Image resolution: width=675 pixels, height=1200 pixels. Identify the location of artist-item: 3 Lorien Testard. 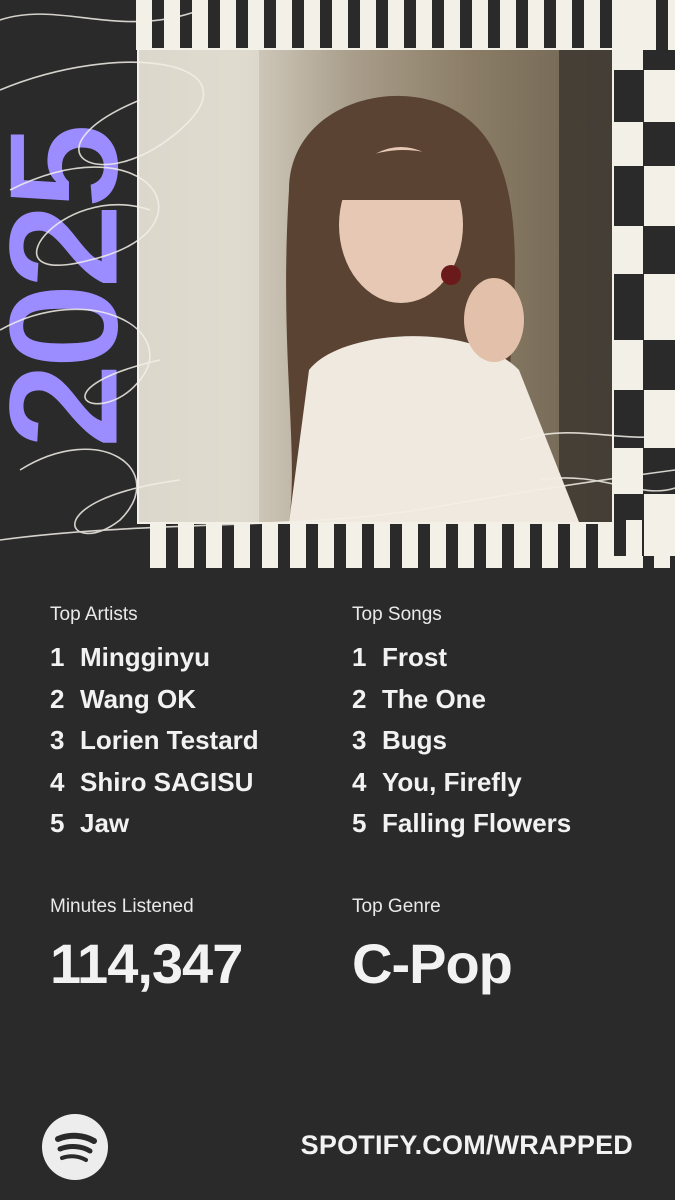
(195, 746).